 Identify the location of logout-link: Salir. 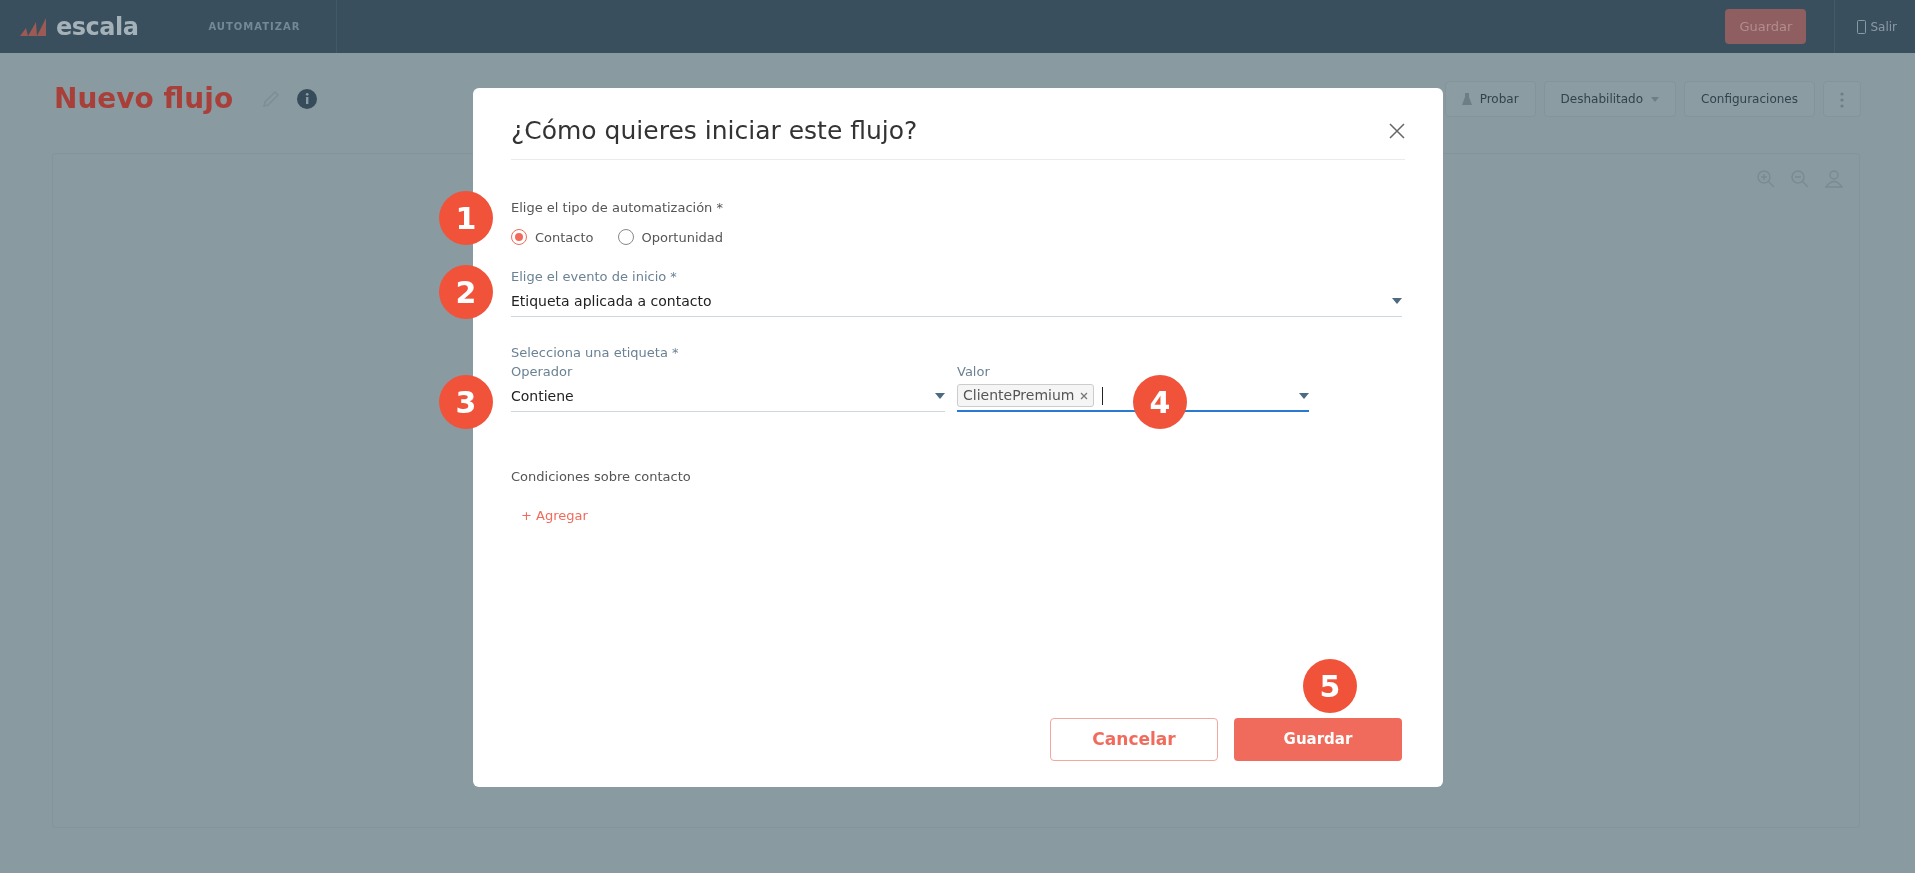
(1877, 26).